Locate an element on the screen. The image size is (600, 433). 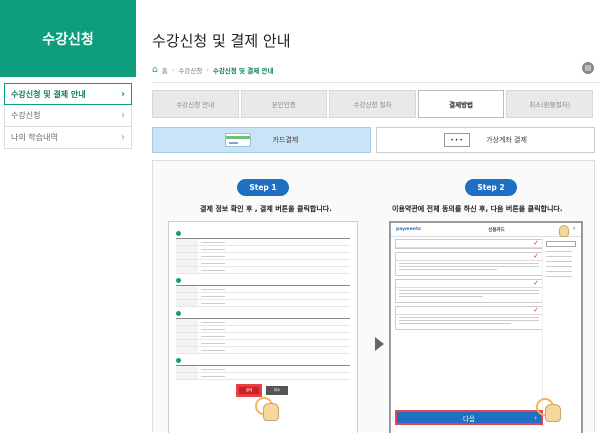
mockup-pay-button: 결제 is located at coordinates (249, 390).